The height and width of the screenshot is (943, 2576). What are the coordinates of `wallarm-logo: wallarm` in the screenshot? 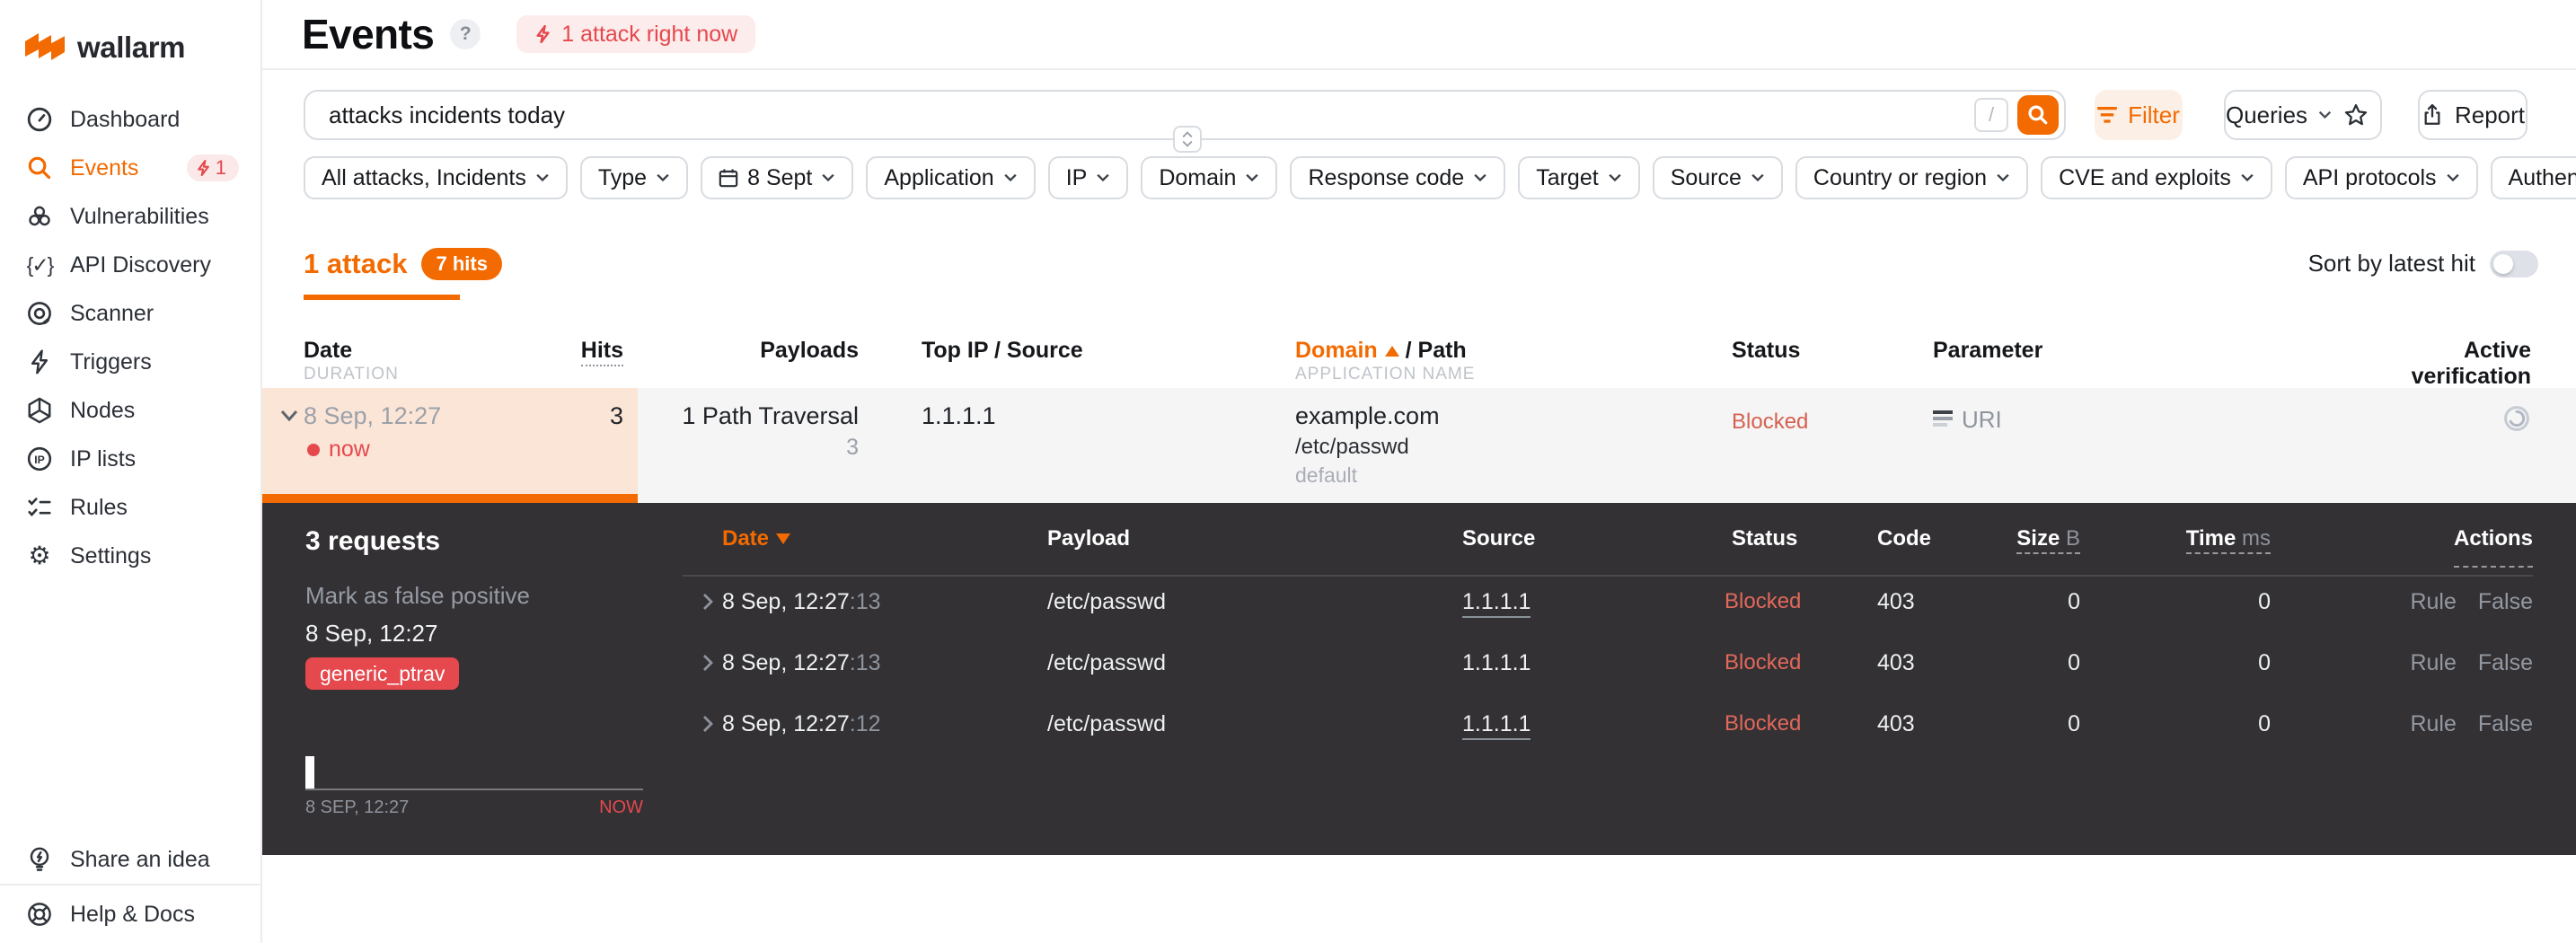 It's located at (130, 37).